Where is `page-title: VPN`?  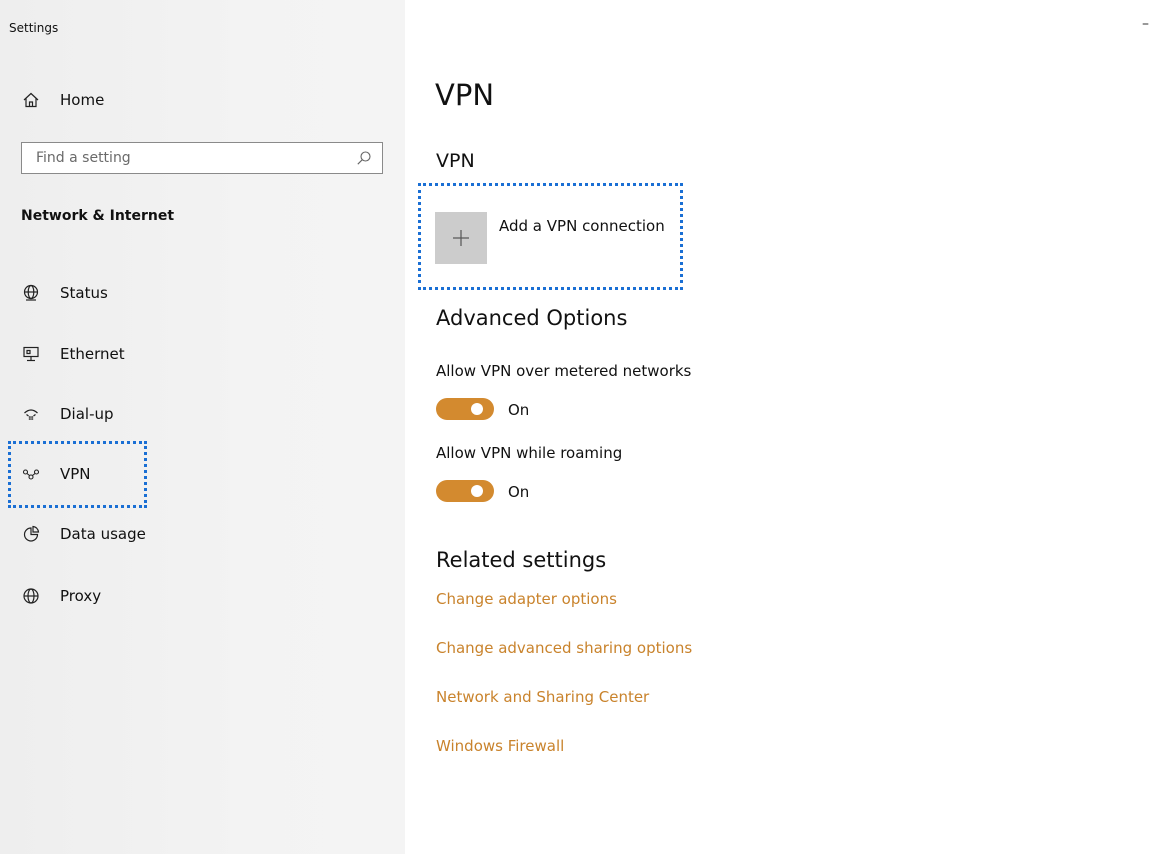
page-title: VPN is located at coordinates (465, 95).